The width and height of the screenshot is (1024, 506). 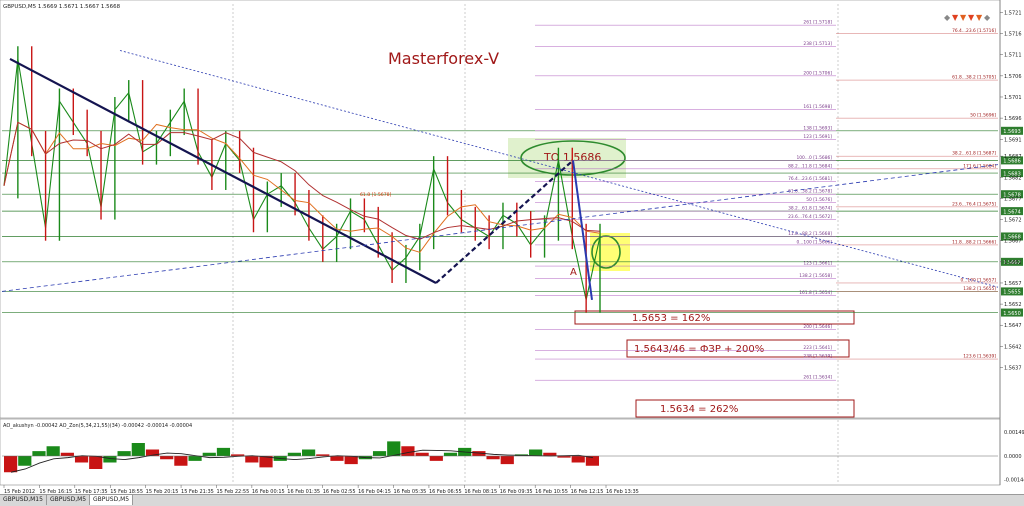 What do you see at coordinates (817, 128) in the screenshot?
I see `fib-label: 138 [1.5693]` at bounding box center [817, 128].